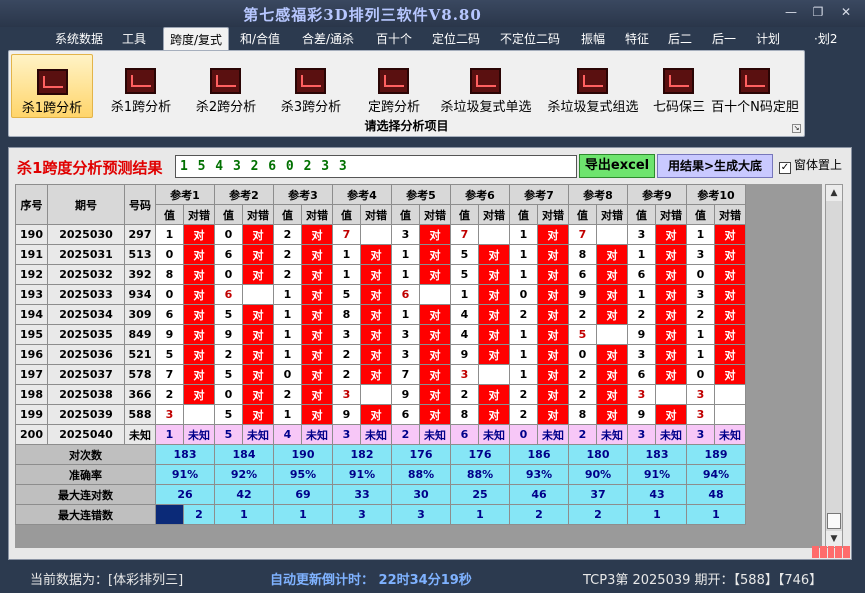 The image size is (865, 593). I want to click on menu-item-11: 后二, so click(680, 38).